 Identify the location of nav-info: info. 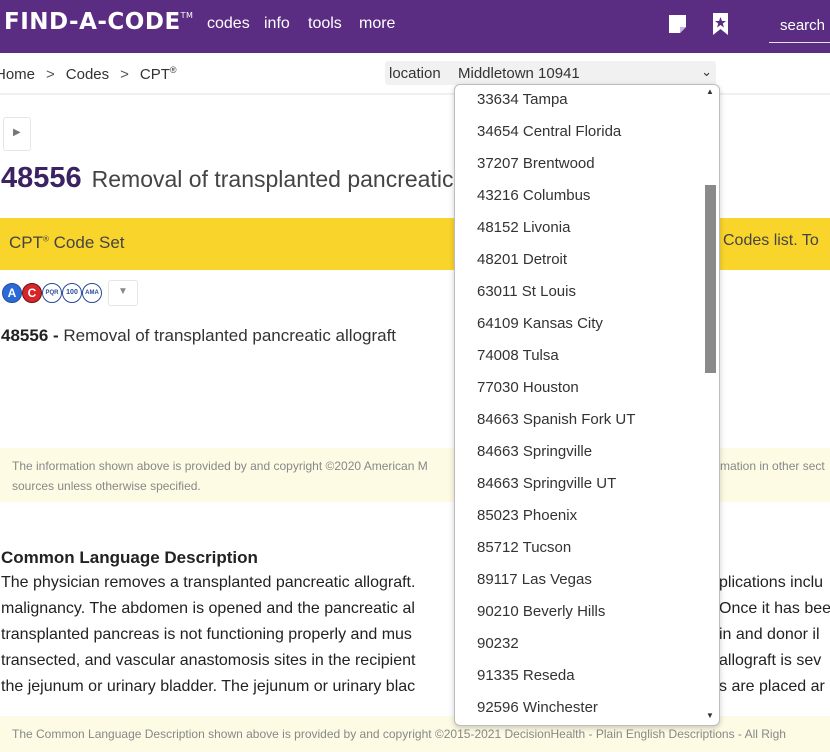
(277, 24).